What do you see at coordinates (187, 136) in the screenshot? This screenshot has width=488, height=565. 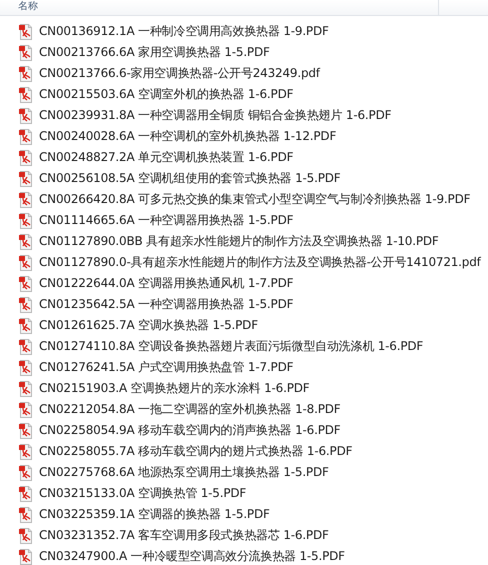 I see `file-name: CN00240028.6A 一种空调机的室外机换热器 1-12.PDF` at bounding box center [187, 136].